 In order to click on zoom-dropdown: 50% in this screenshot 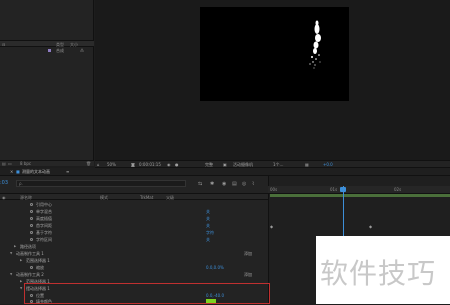, I will do `click(111, 164)`.